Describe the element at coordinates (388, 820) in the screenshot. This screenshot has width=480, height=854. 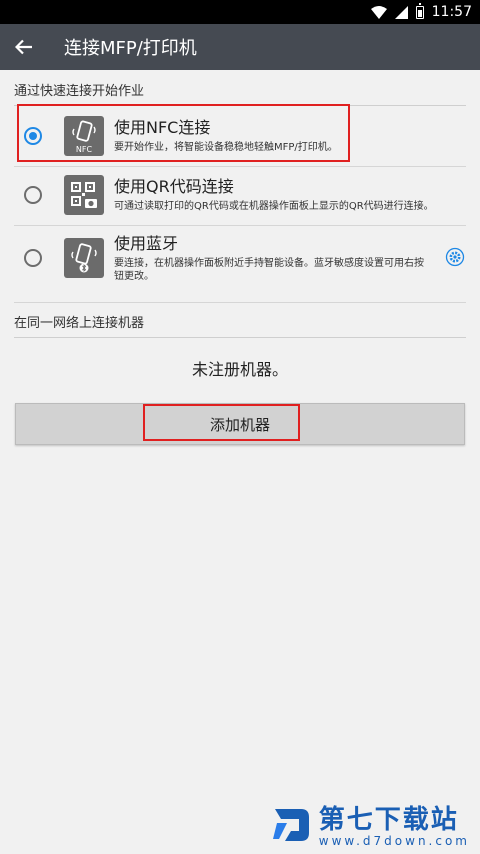
I see `watermark-brand: 第七下载站` at that location.